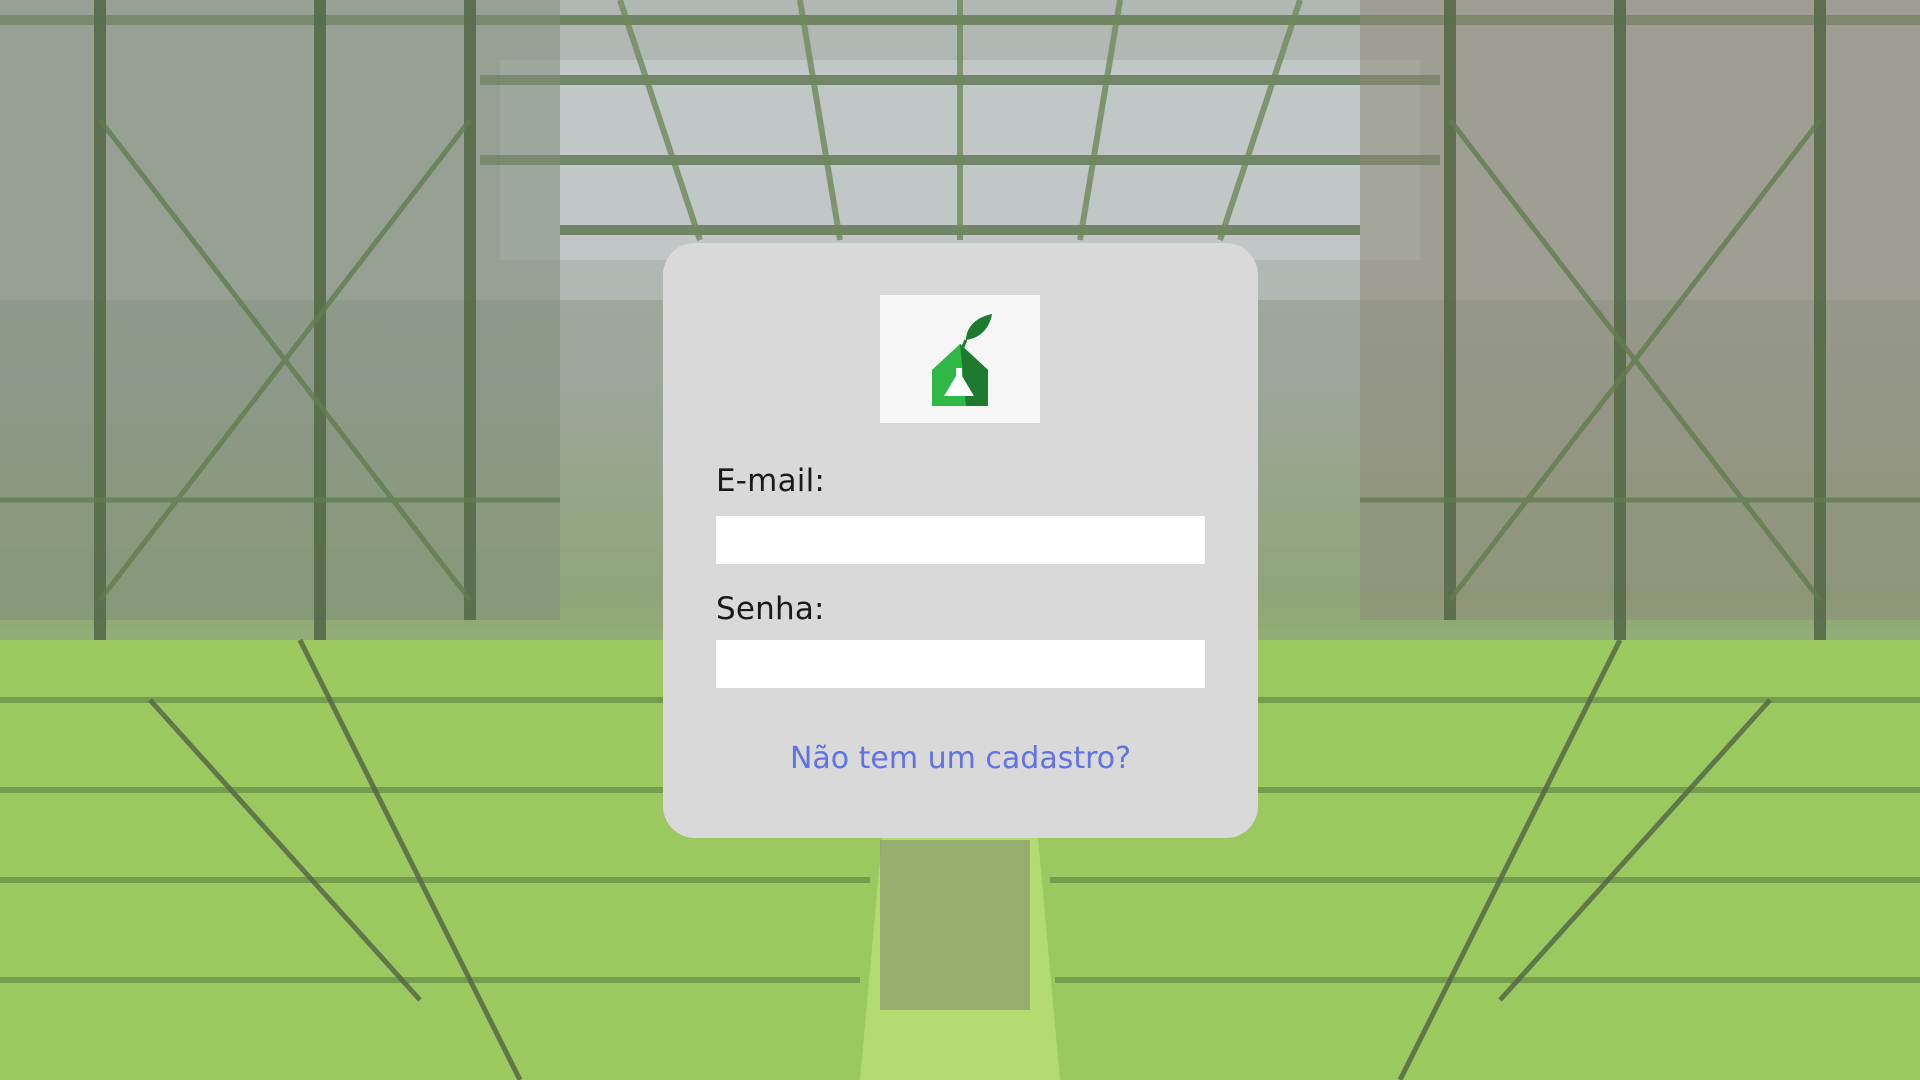  What do you see at coordinates (771, 481) in the screenshot?
I see `email-label: E-mail:` at bounding box center [771, 481].